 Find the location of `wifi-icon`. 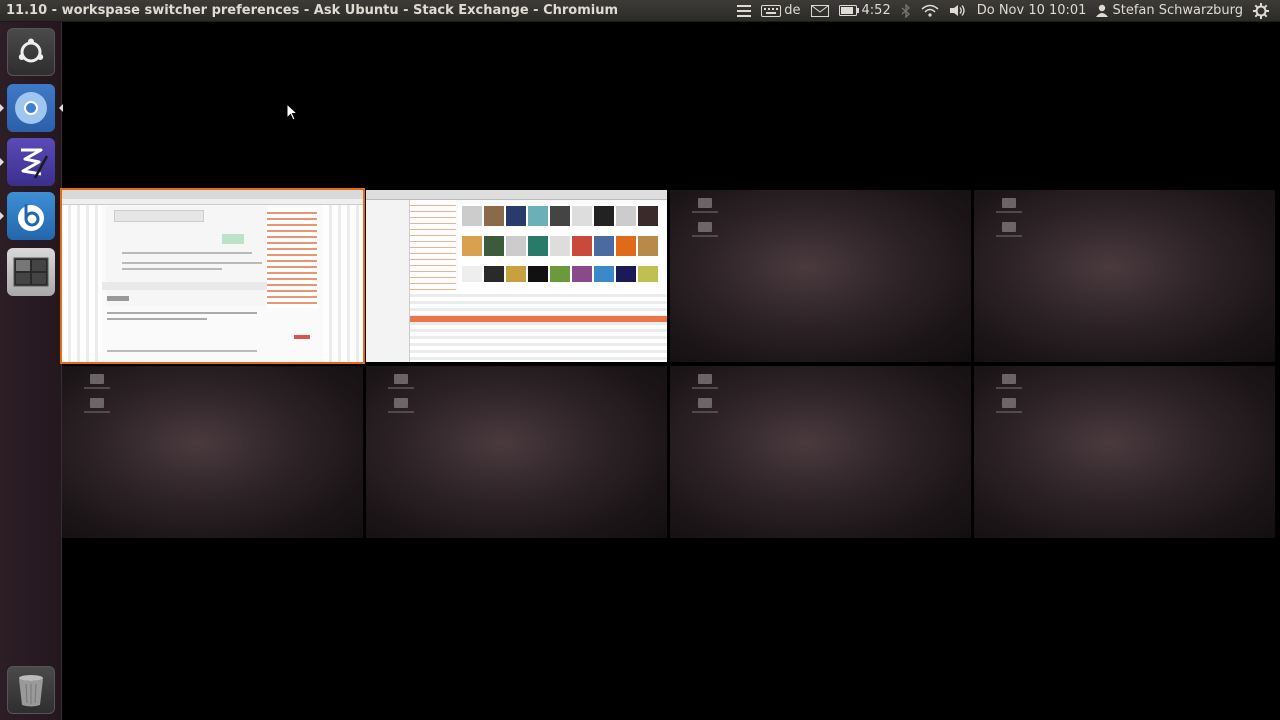

wifi-icon is located at coordinates (930, 10).